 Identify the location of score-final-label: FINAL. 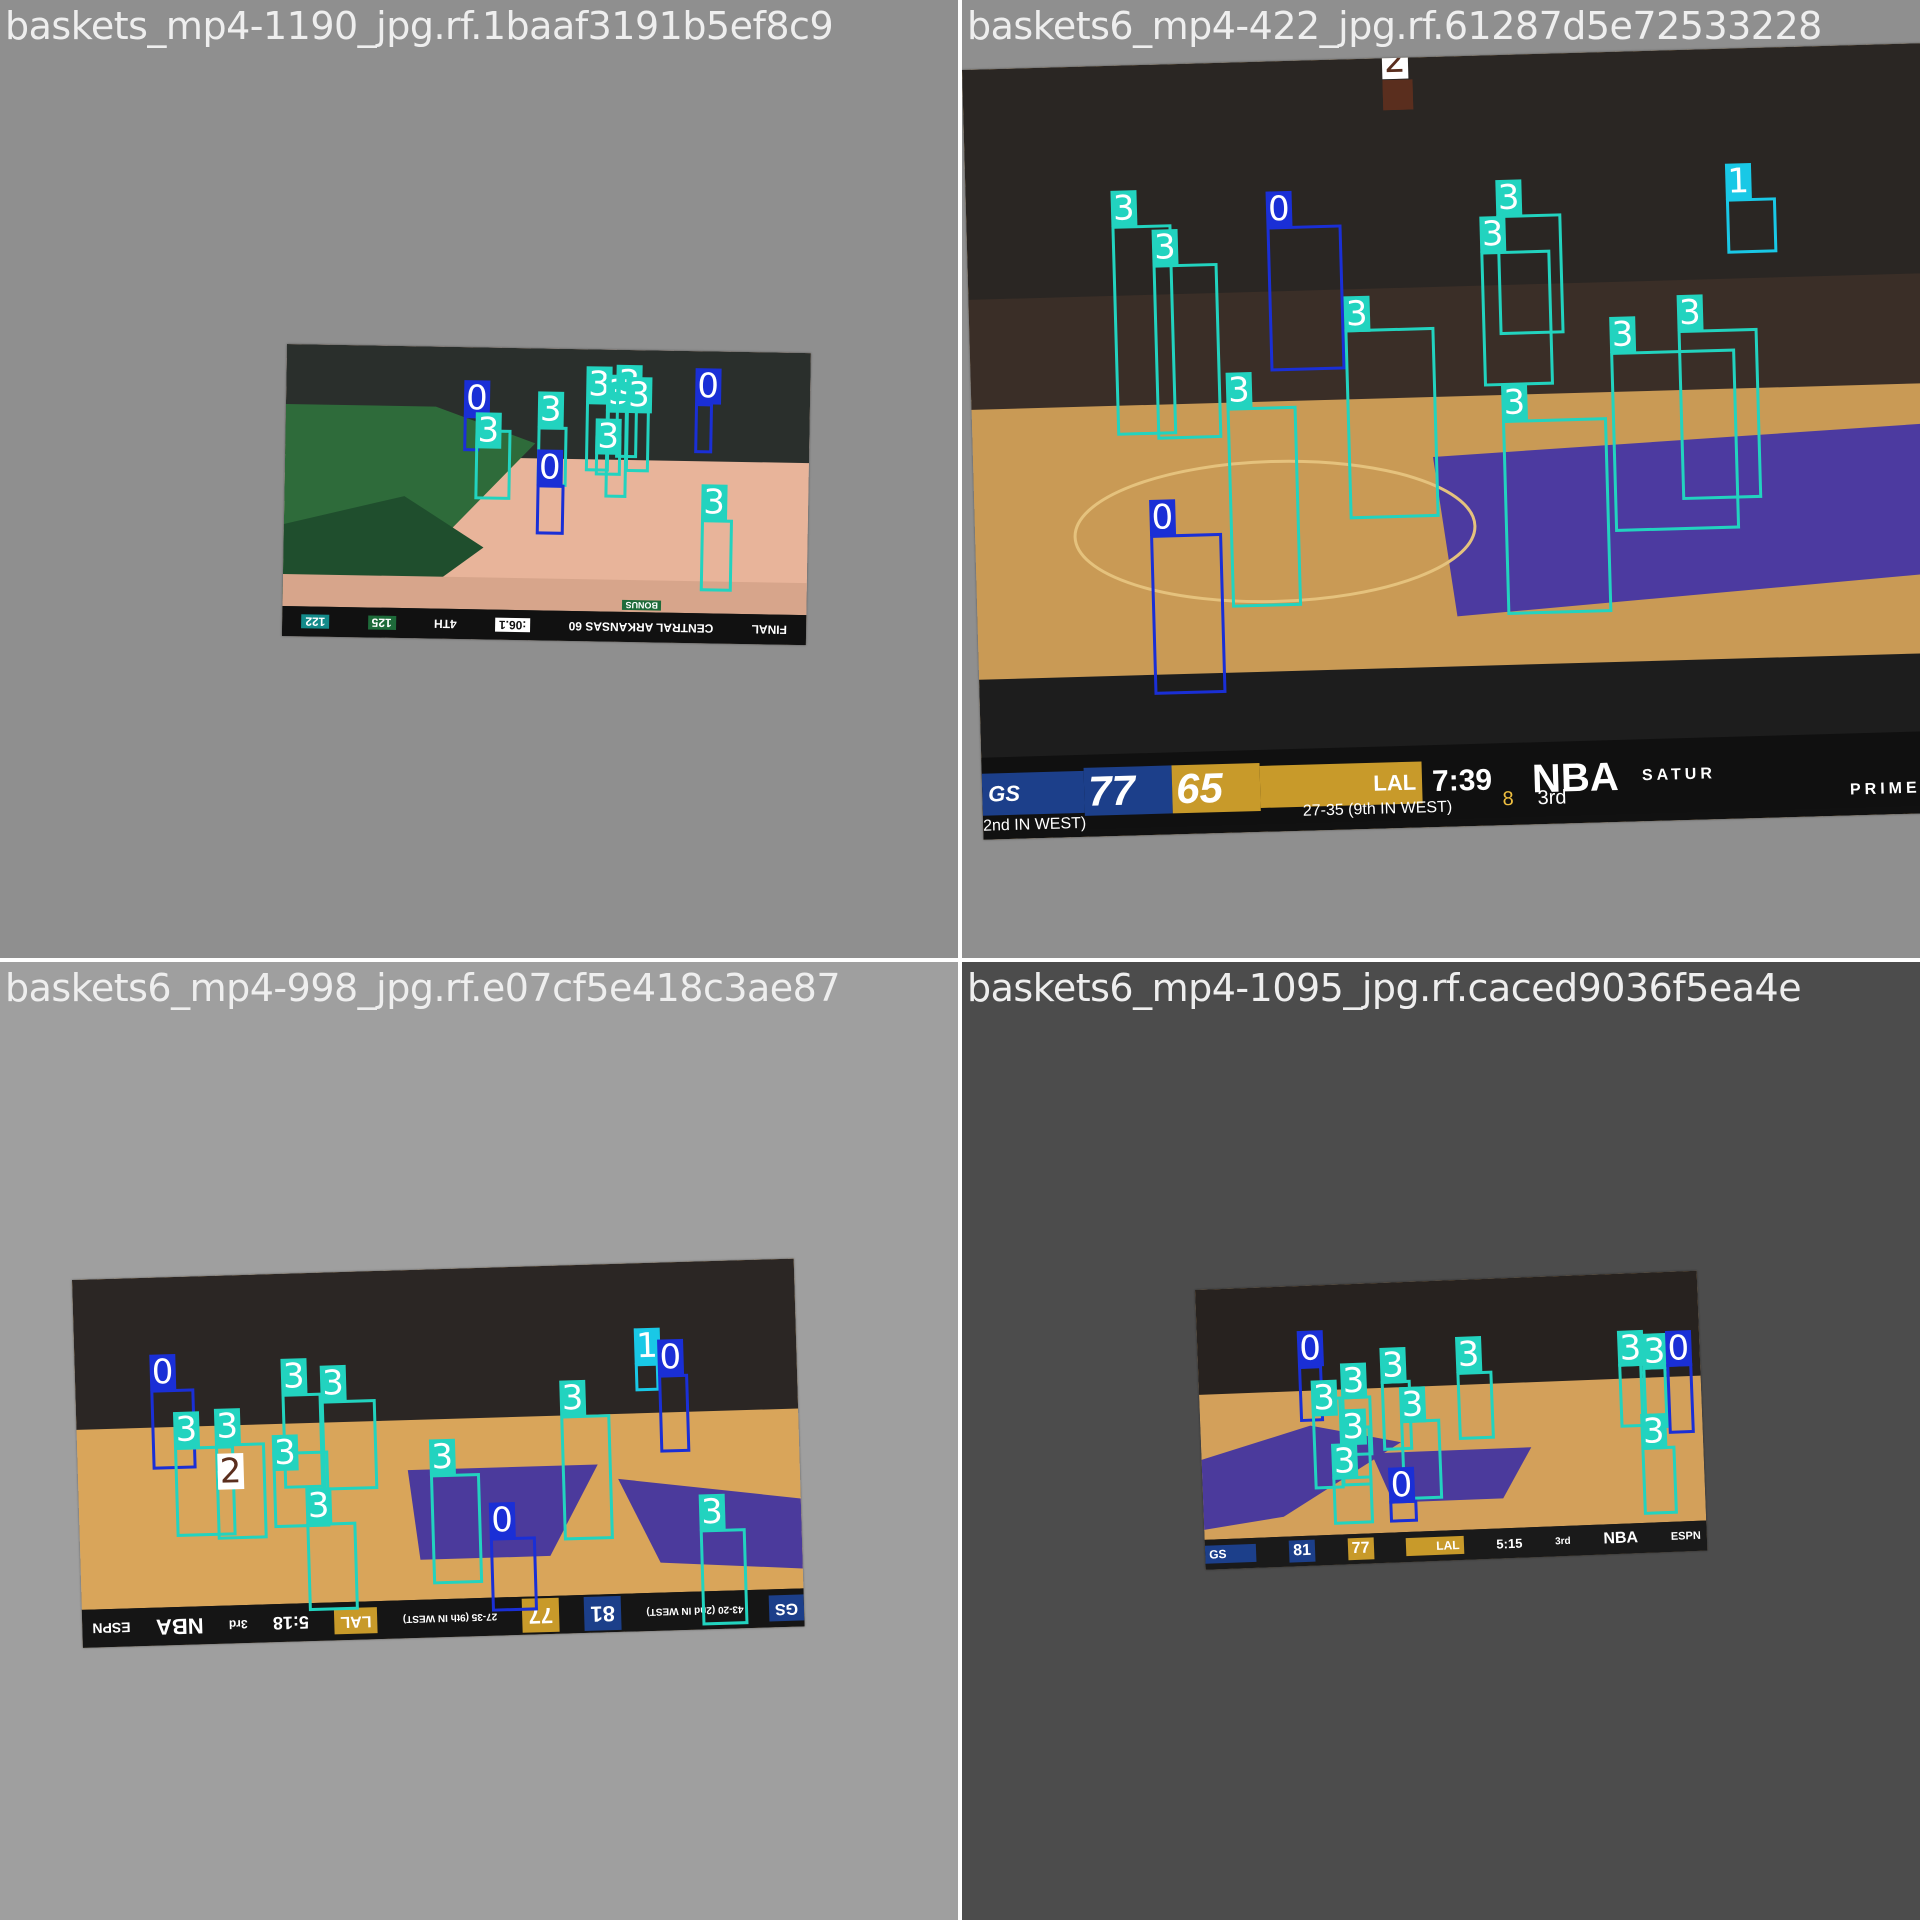
(769, 629).